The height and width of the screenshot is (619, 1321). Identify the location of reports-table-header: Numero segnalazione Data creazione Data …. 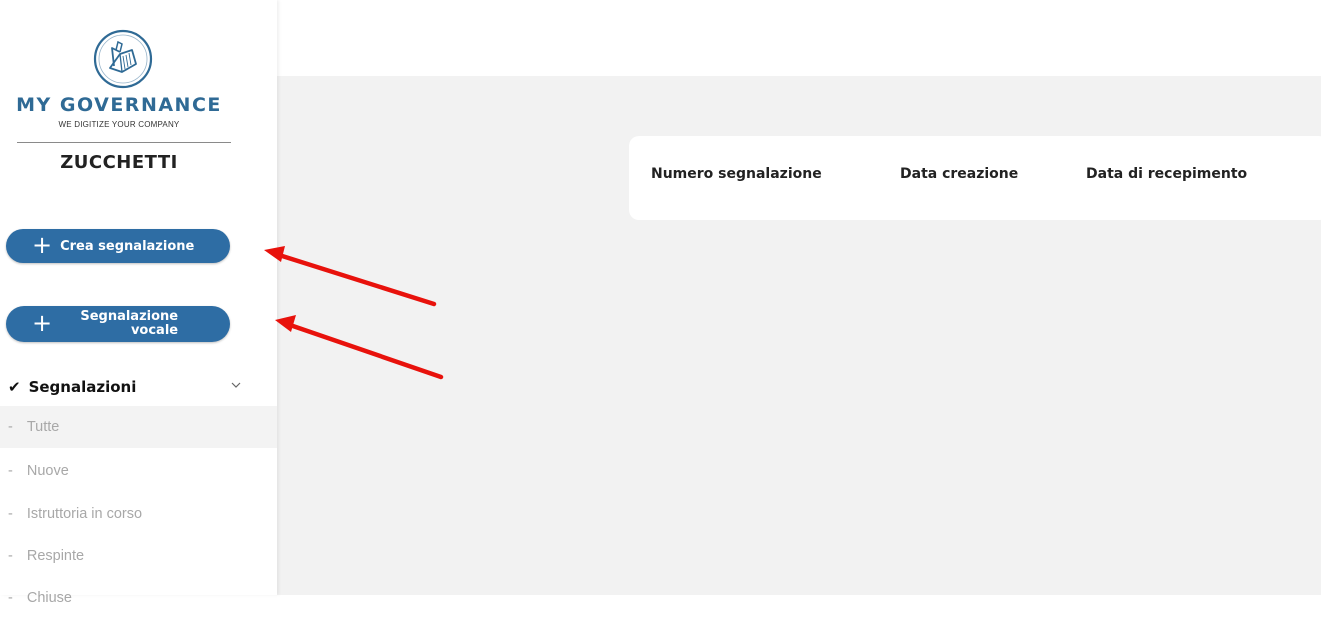
(975, 178).